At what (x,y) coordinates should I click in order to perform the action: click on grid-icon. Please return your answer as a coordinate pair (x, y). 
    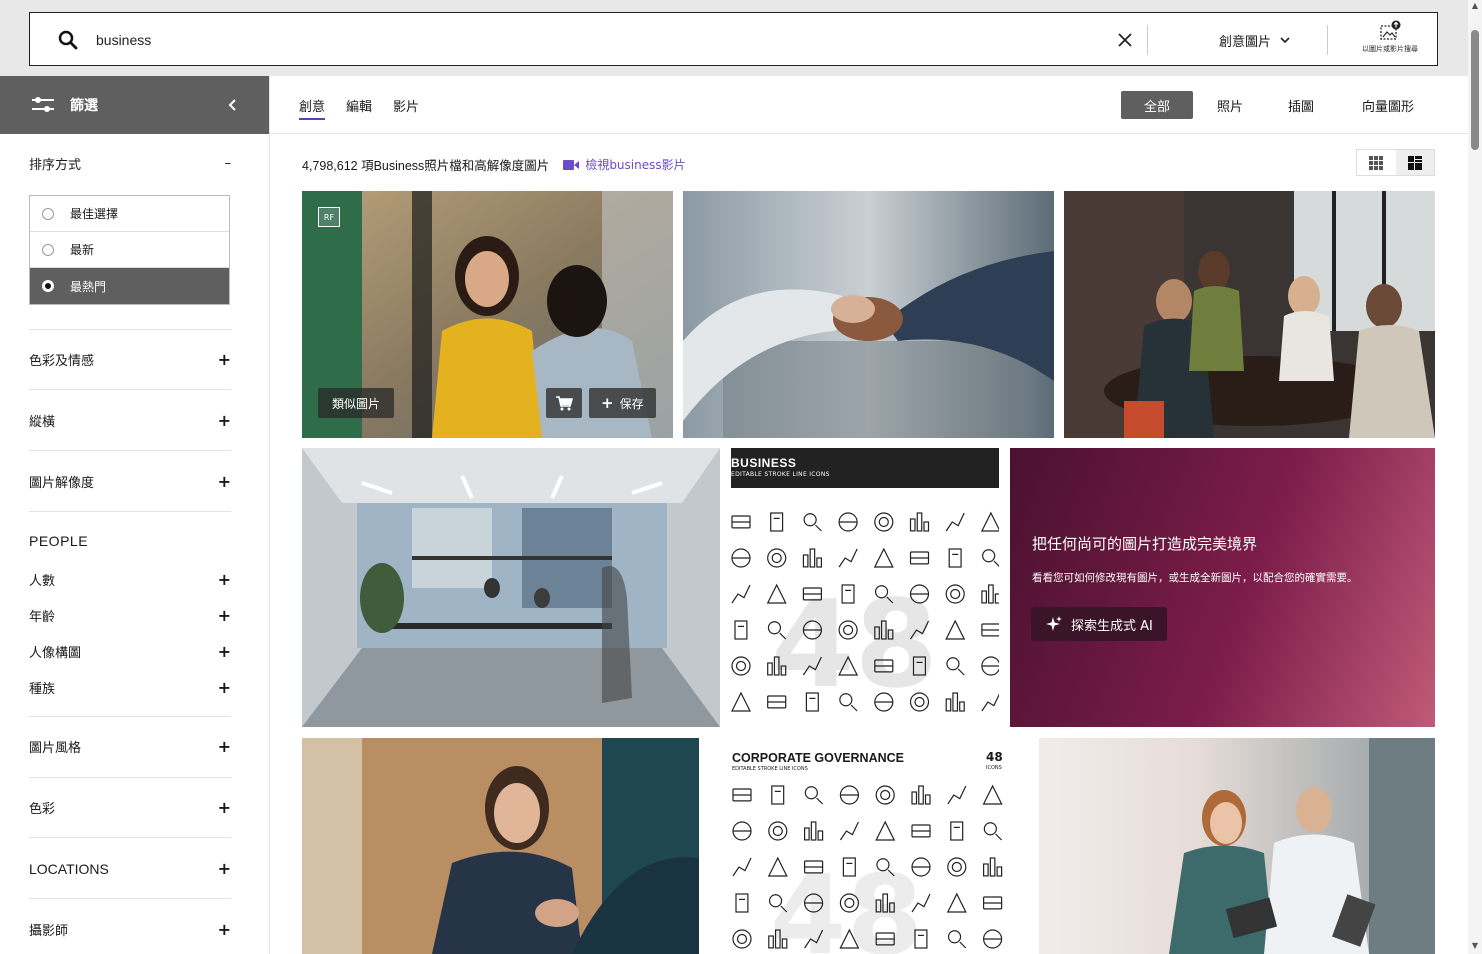
    Looking at the image, I should click on (1376, 162).